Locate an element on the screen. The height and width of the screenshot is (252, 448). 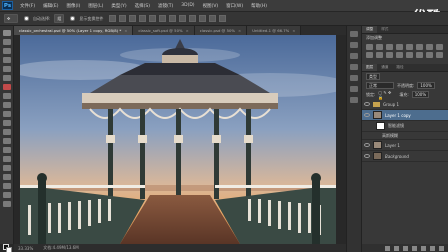
threshold-icon is located at coordinates (419, 55).